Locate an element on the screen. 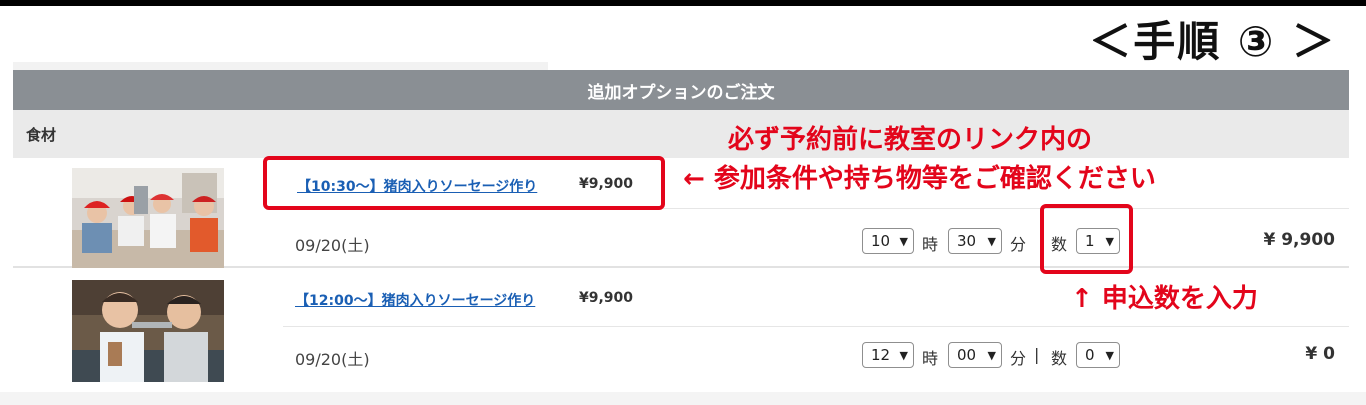  bottom-strip is located at coordinates (683, 398).